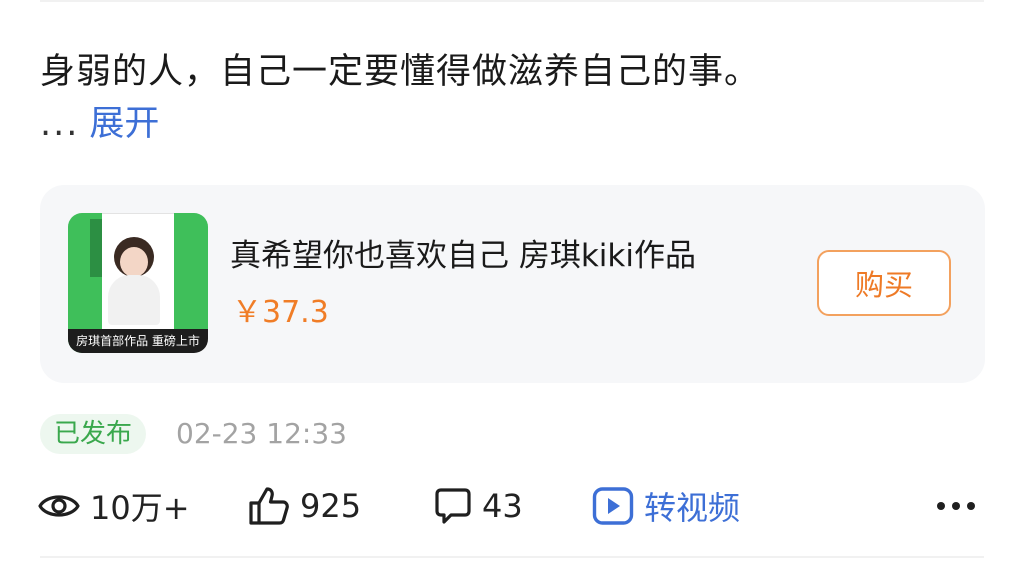 This screenshot has width=1024, height=562. I want to click on convert-to-video-button: 转视频, so click(666, 506).